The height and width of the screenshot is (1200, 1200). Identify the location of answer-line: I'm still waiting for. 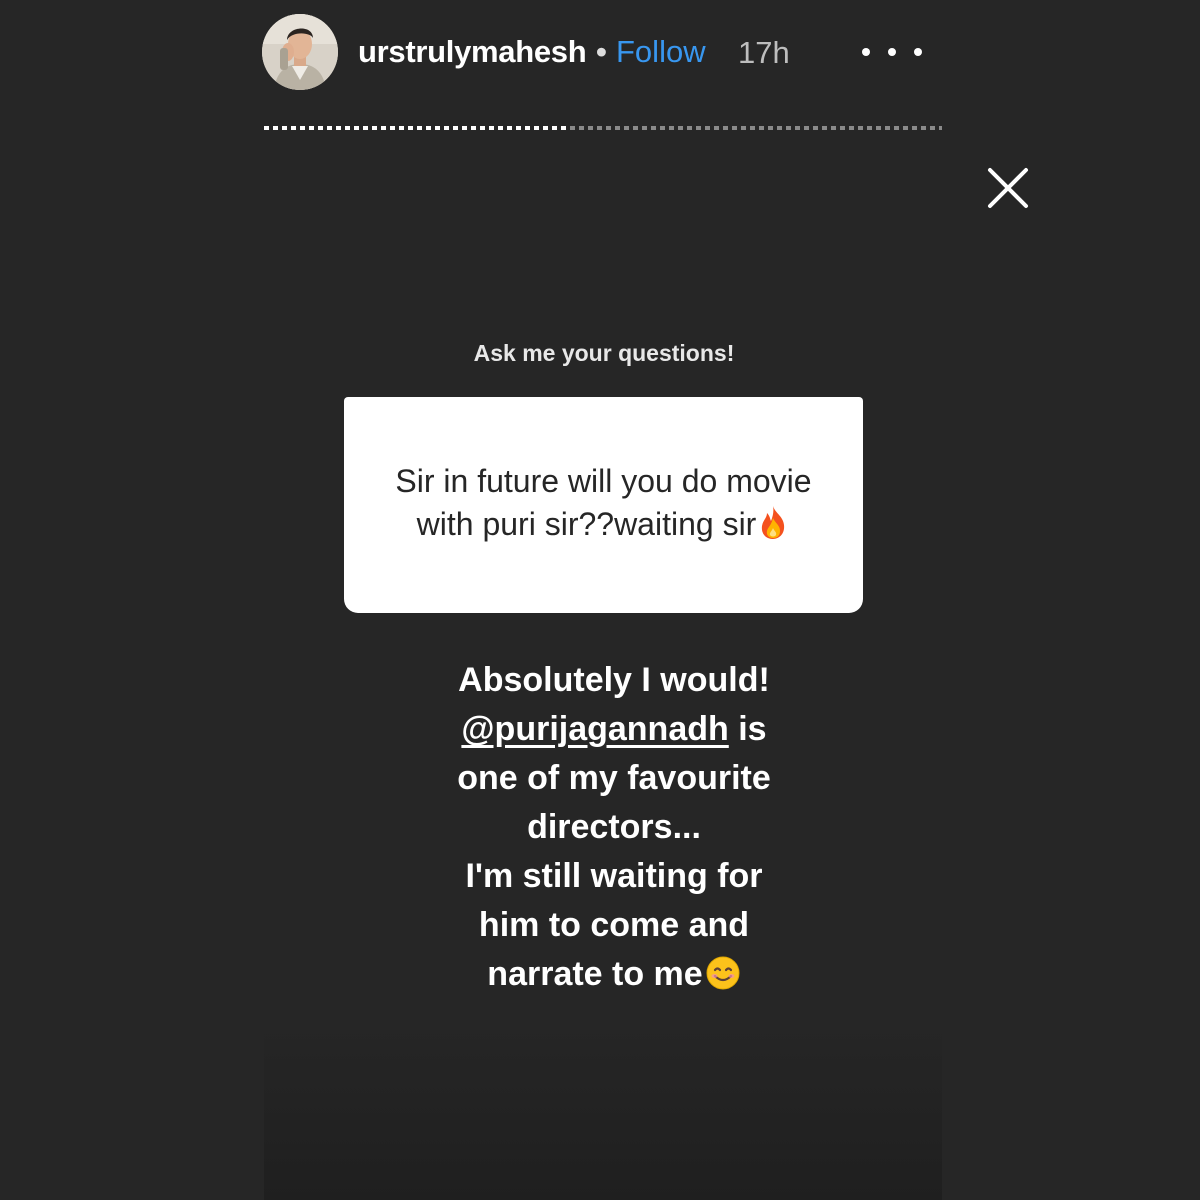
(614, 876).